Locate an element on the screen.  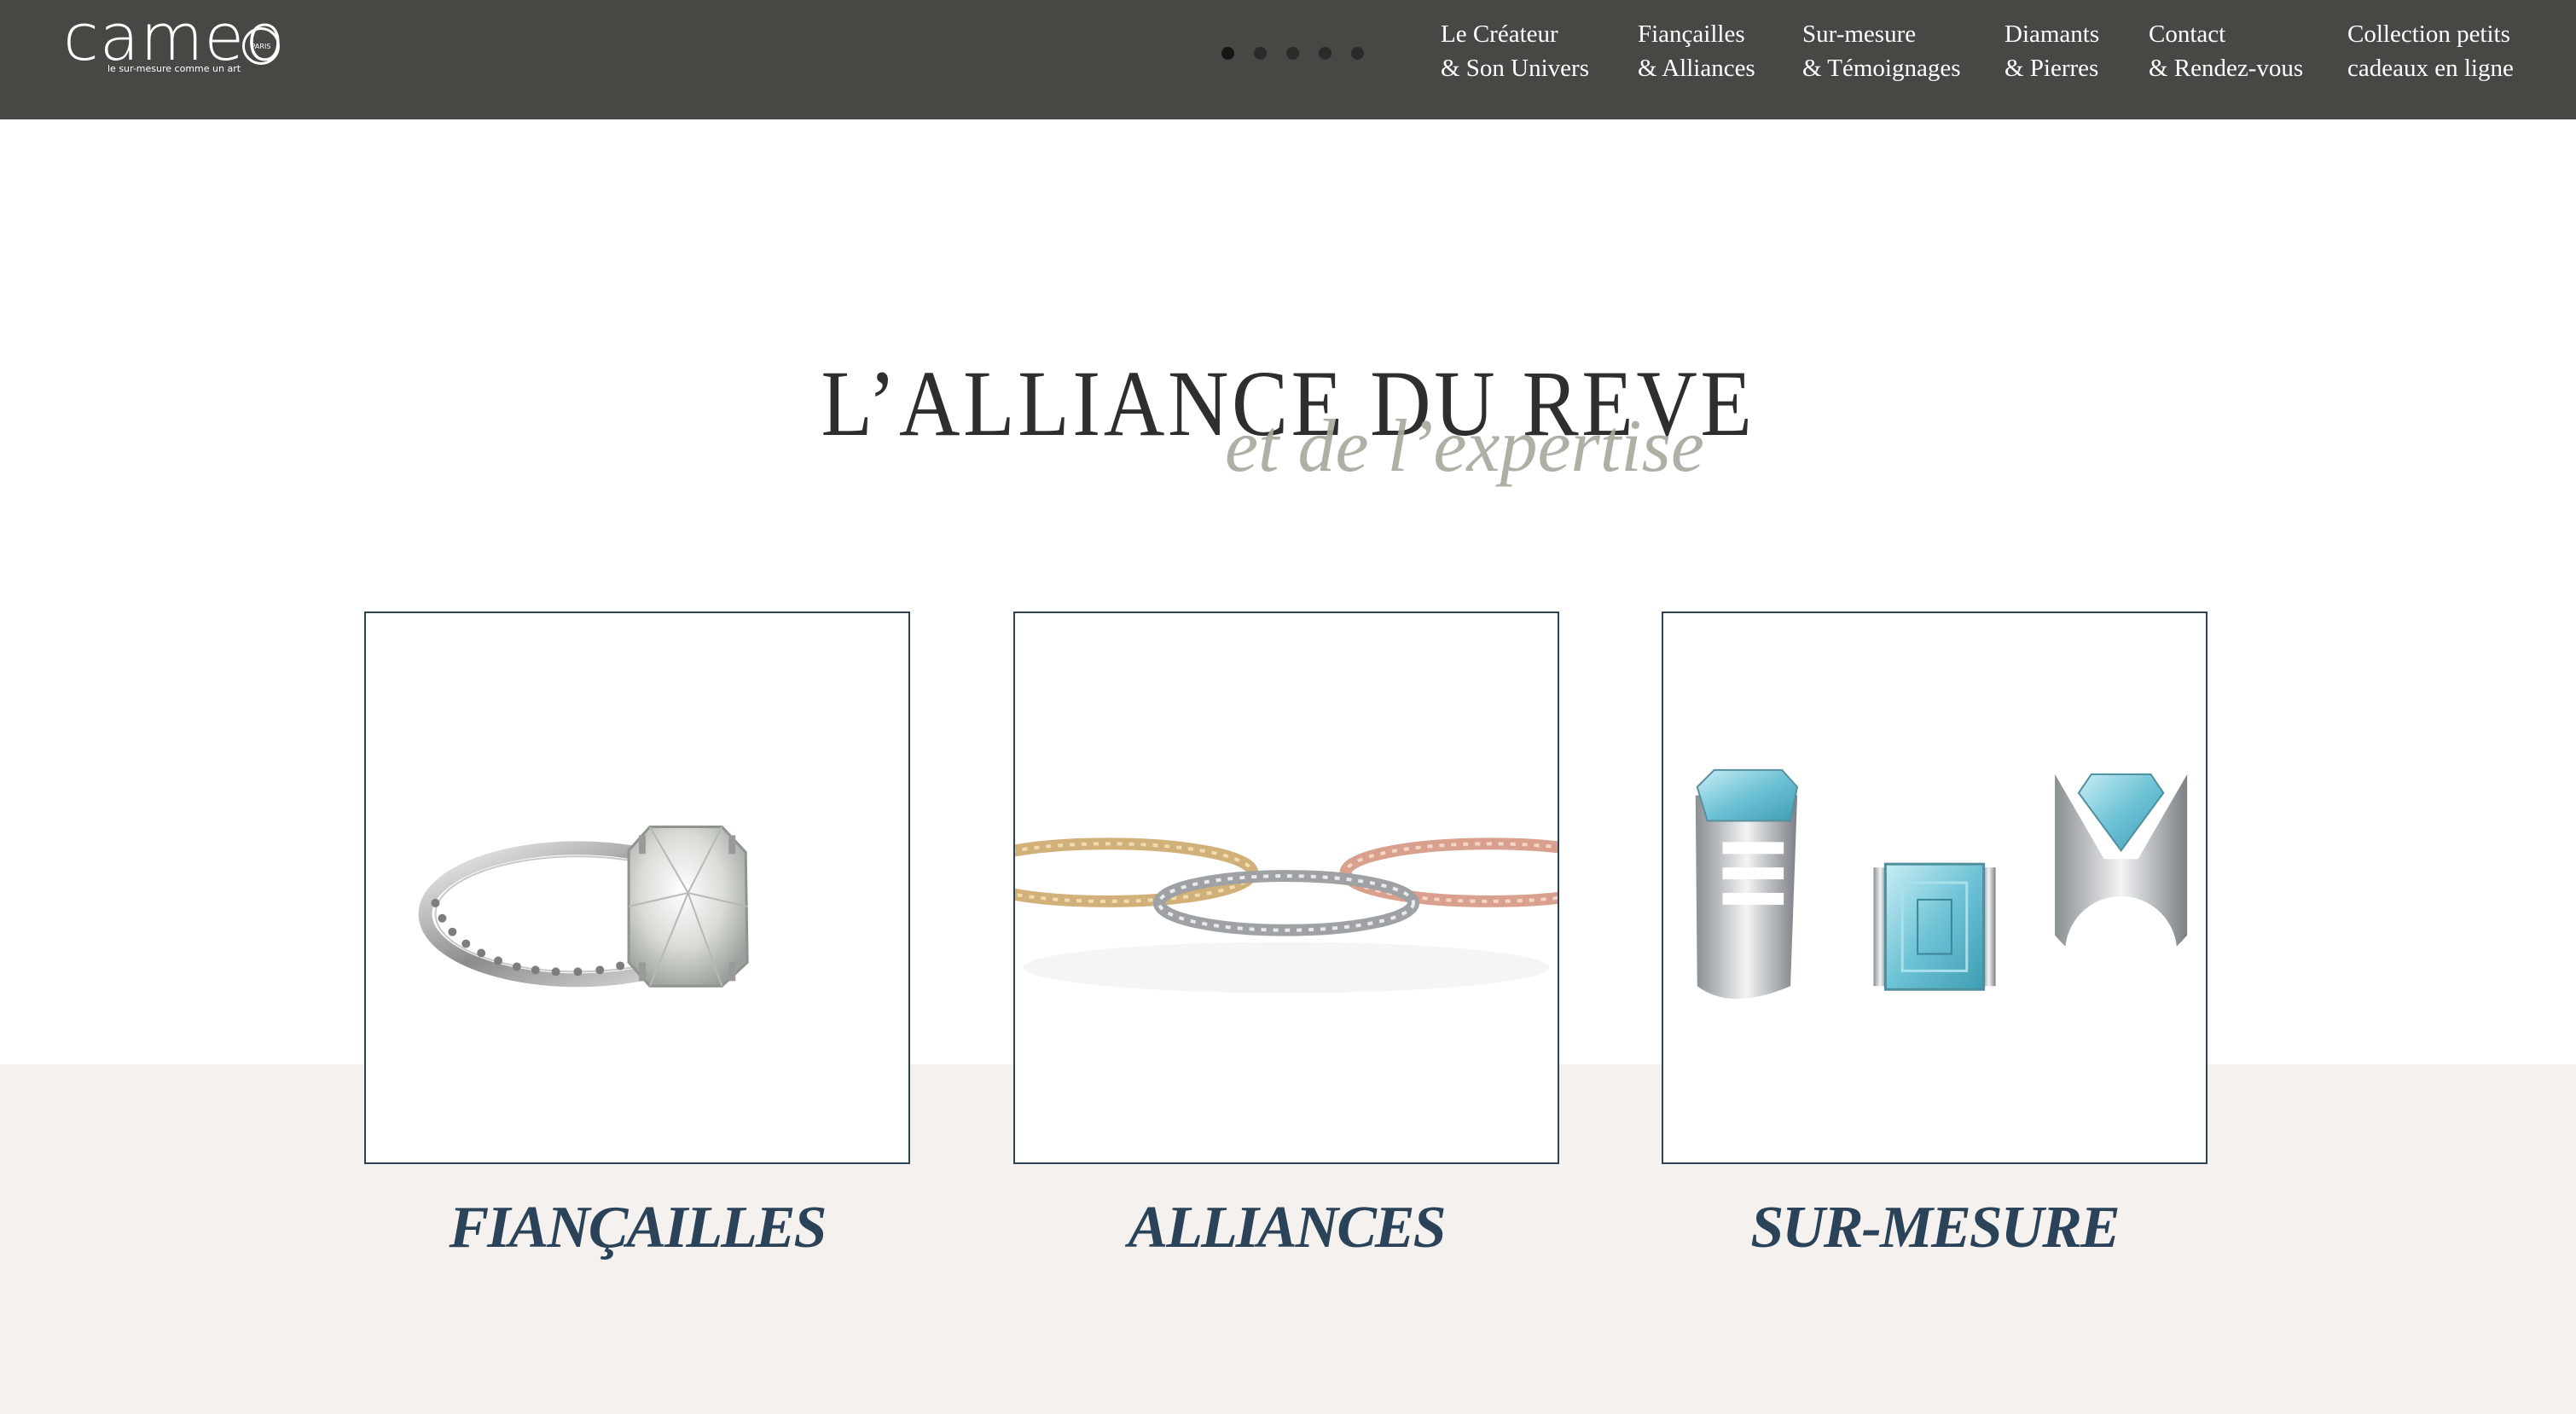
card-sur-mesure is located at coordinates (1935, 887).